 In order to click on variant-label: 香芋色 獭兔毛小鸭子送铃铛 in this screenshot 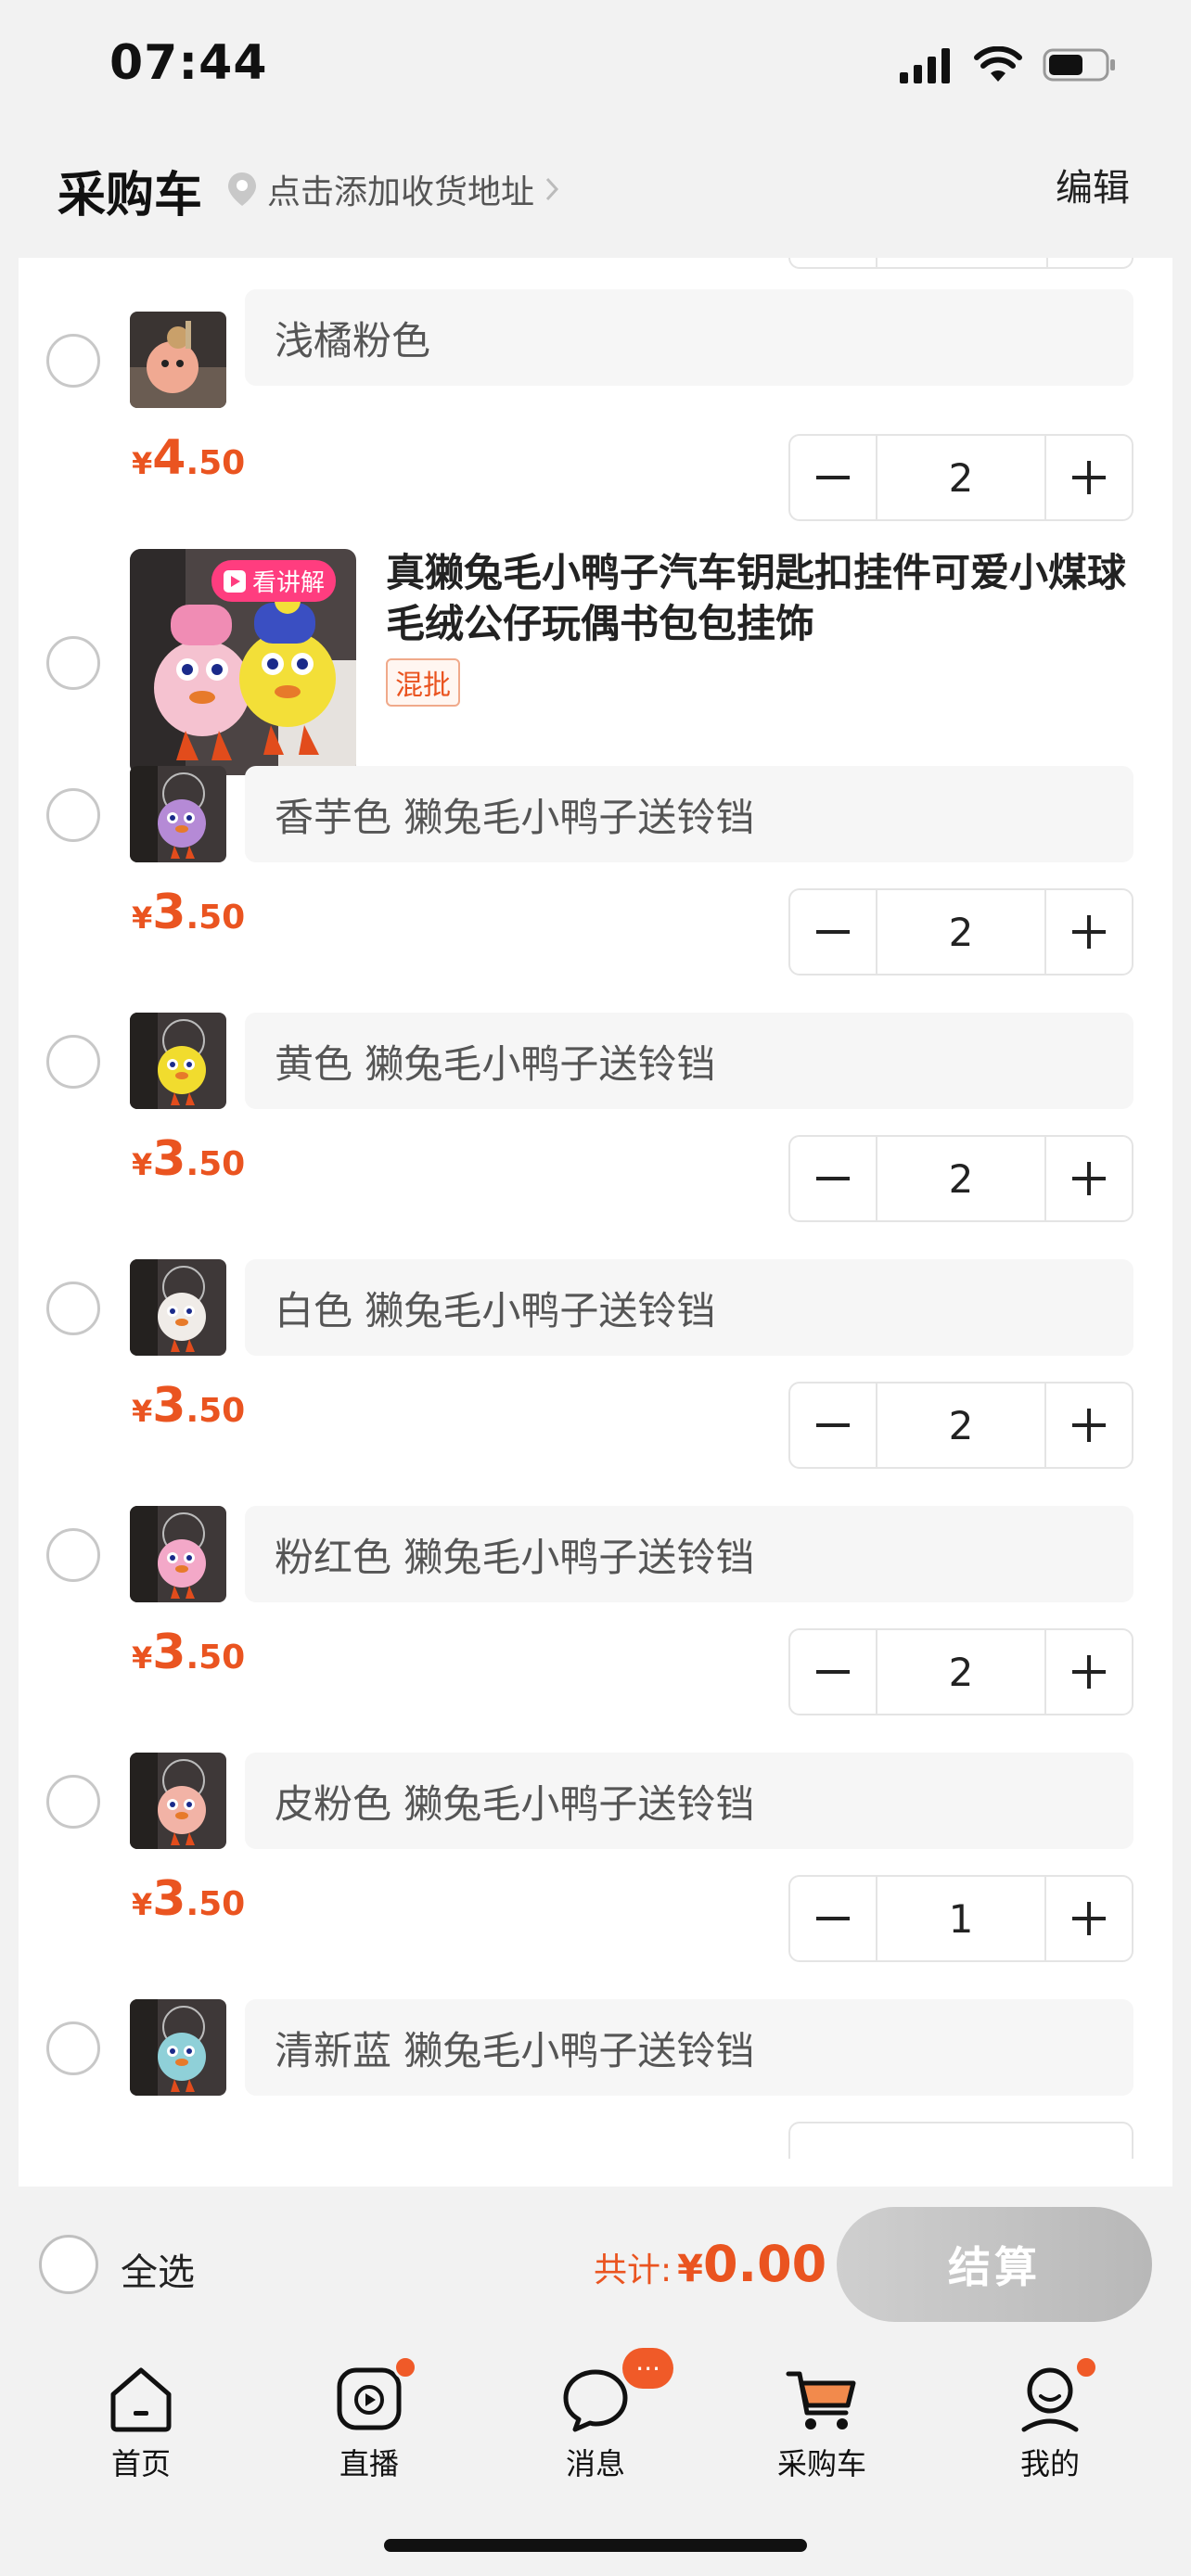, I will do `click(515, 817)`.